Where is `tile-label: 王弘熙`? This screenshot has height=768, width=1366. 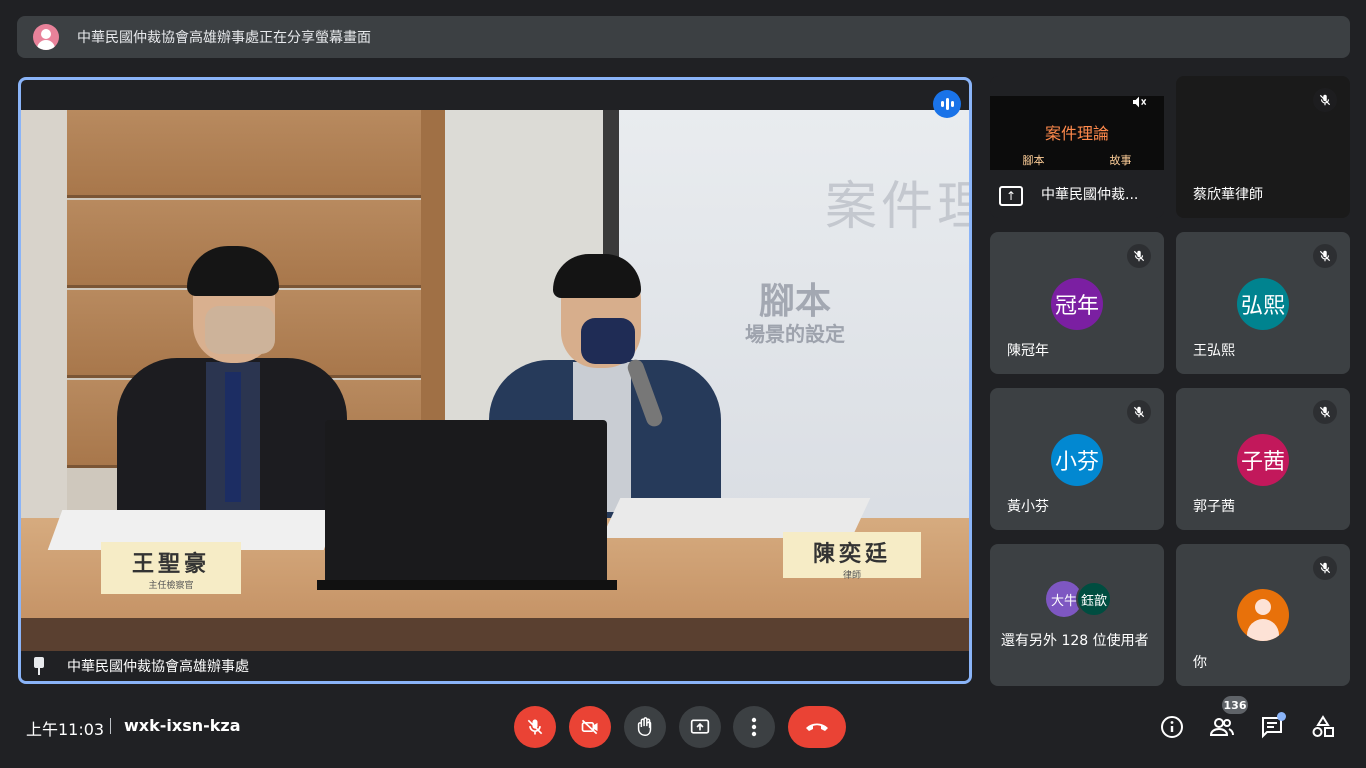 tile-label: 王弘熙 is located at coordinates (1214, 351).